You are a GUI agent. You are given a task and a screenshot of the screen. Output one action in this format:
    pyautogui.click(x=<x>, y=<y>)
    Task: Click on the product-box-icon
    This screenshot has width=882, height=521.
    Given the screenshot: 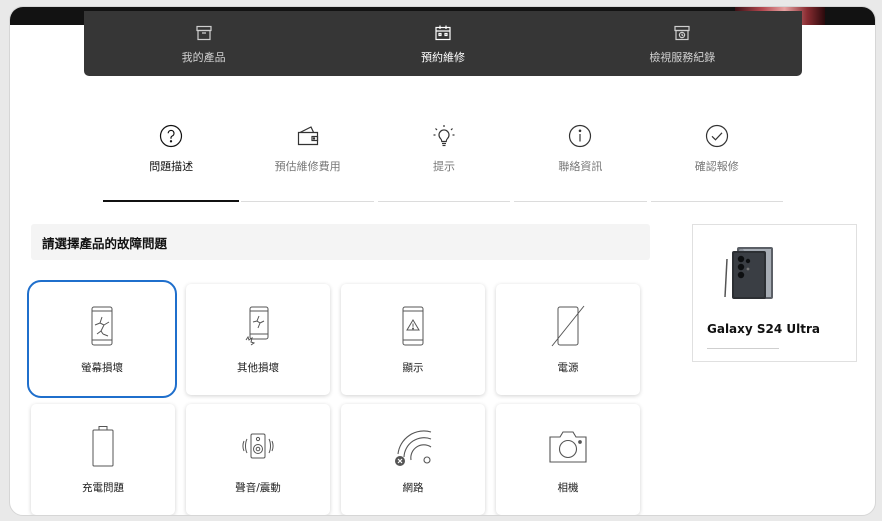 What is the action you would take?
    pyautogui.click(x=204, y=33)
    